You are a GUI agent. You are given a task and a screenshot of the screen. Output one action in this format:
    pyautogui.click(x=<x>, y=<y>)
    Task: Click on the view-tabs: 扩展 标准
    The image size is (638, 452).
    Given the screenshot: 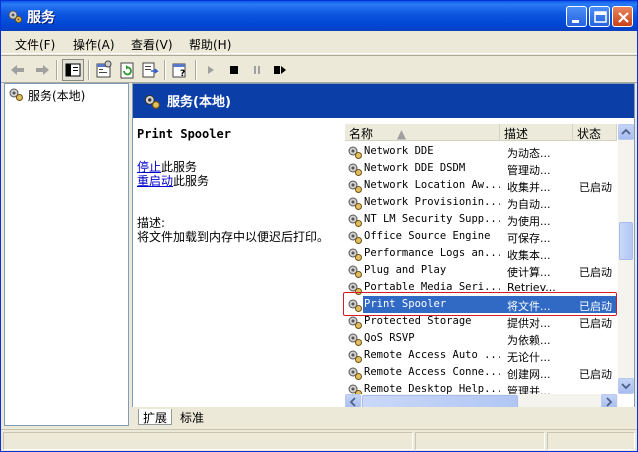 What is the action you would take?
    pyautogui.click(x=383, y=417)
    